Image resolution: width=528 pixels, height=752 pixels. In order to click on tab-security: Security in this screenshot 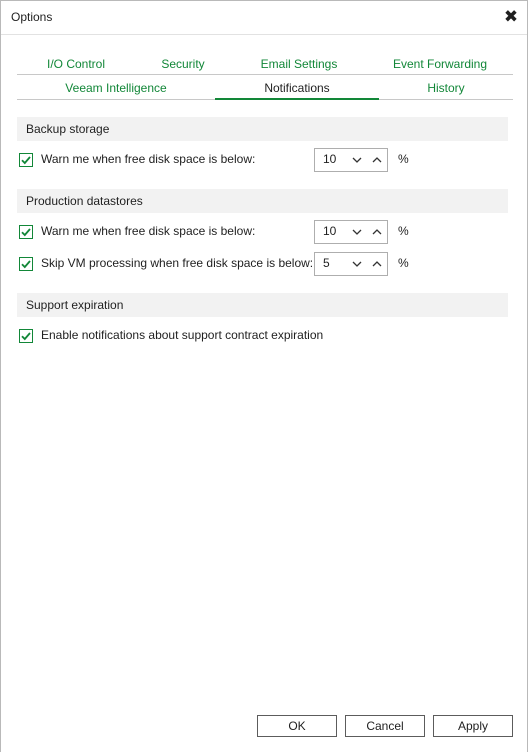, I will do `click(183, 63)`.